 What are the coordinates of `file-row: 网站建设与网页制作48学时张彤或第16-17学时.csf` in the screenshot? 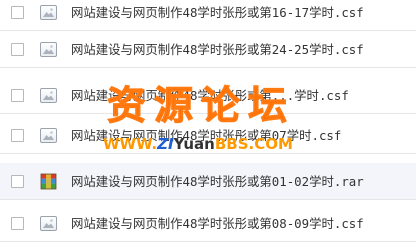 It's located at (208, 15).